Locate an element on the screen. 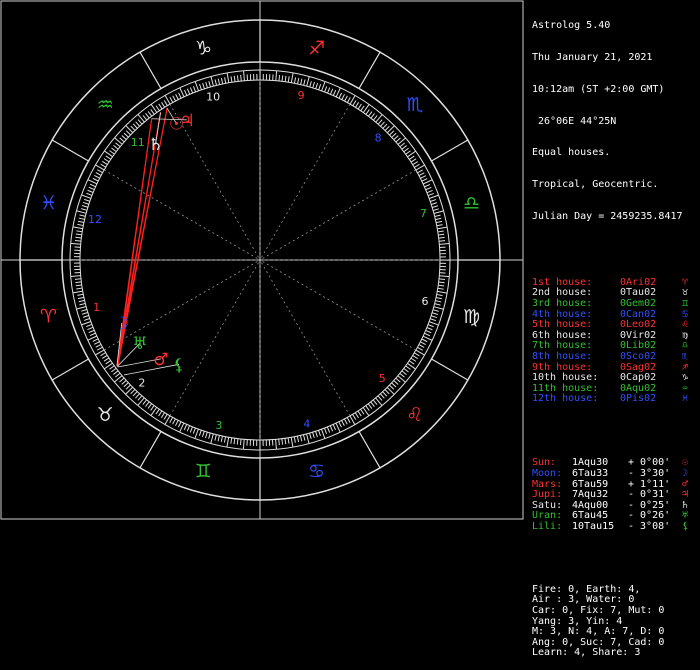 The height and width of the screenshot is (670, 700). zodiac-sign-icon: ♎ is located at coordinates (471, 203).